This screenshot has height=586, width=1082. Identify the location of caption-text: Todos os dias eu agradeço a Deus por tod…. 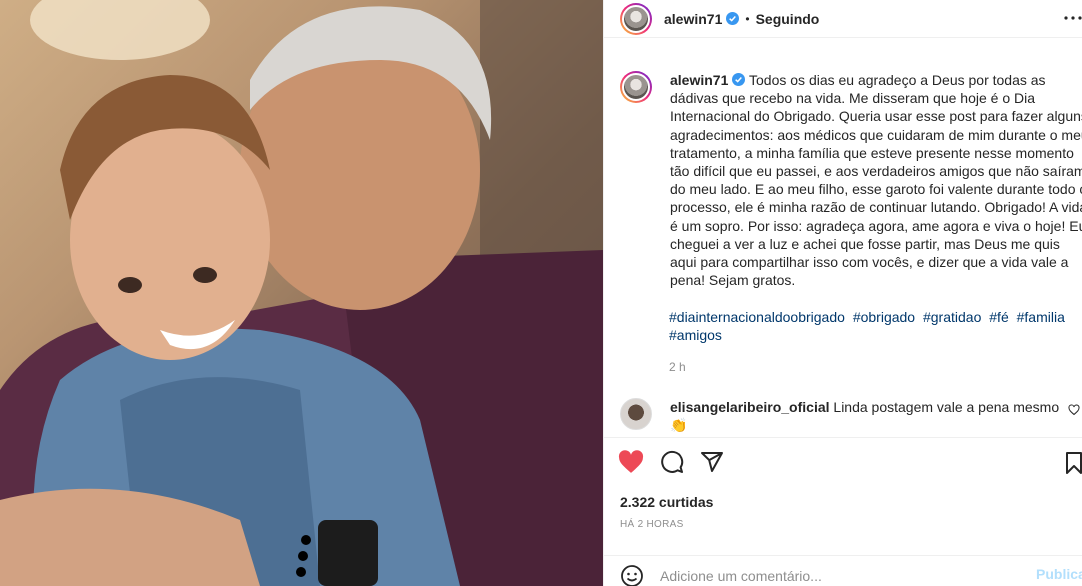
(876, 180).